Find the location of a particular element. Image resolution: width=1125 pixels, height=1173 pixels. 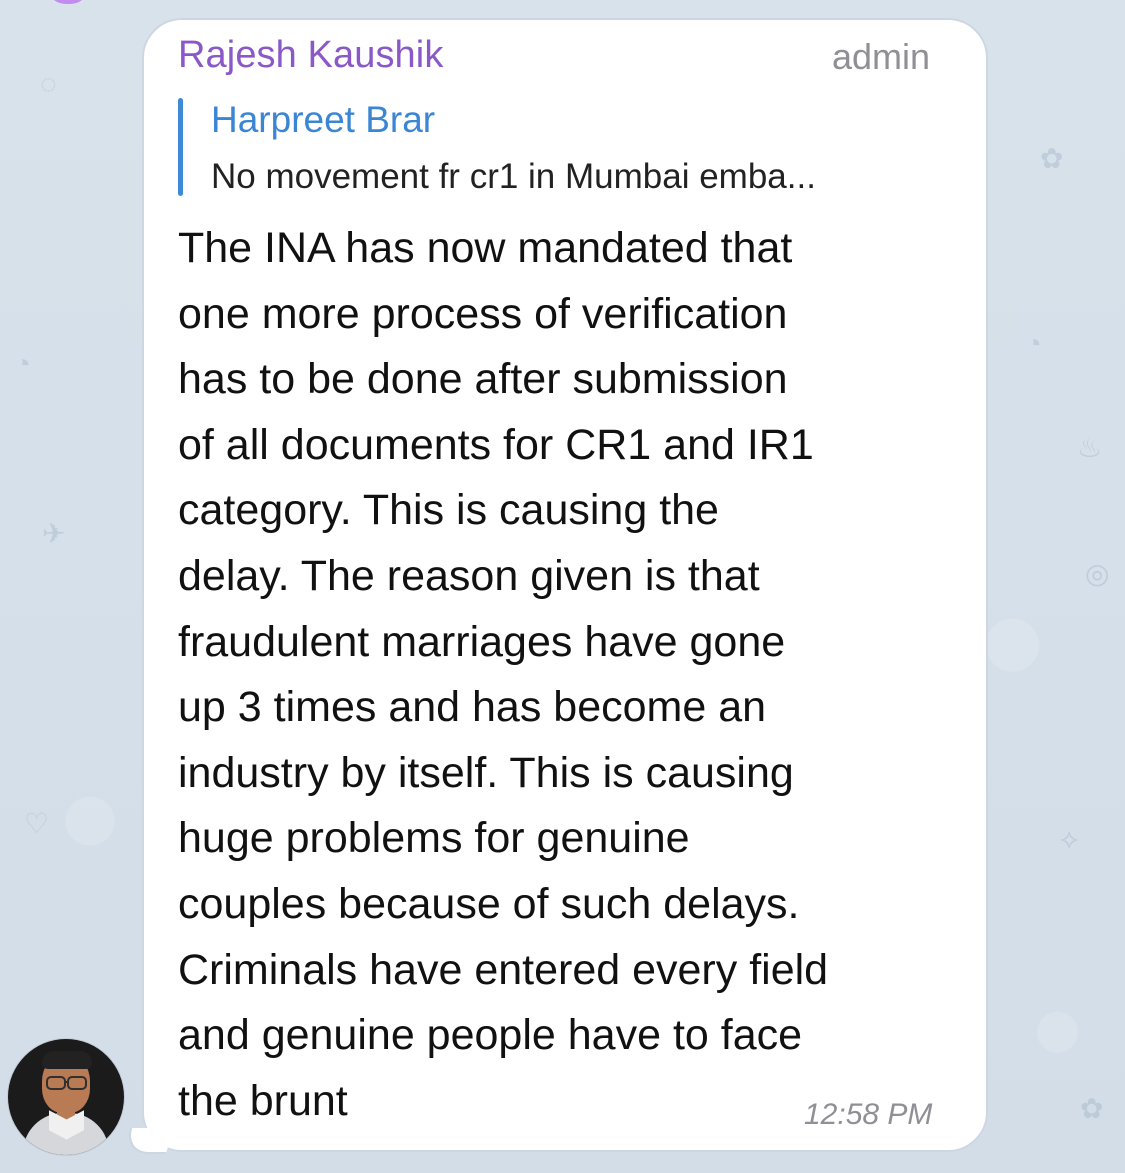

cat-icon: ◔ is located at coordinates (22, 363).